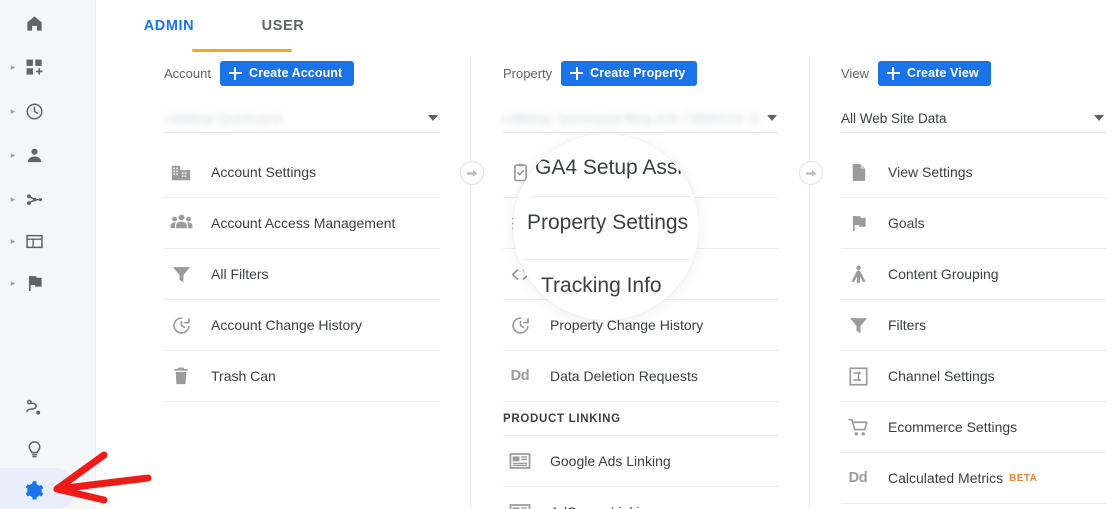 Image resolution: width=1116 pixels, height=509 pixels. I want to click on share-icon, so click(34, 199).